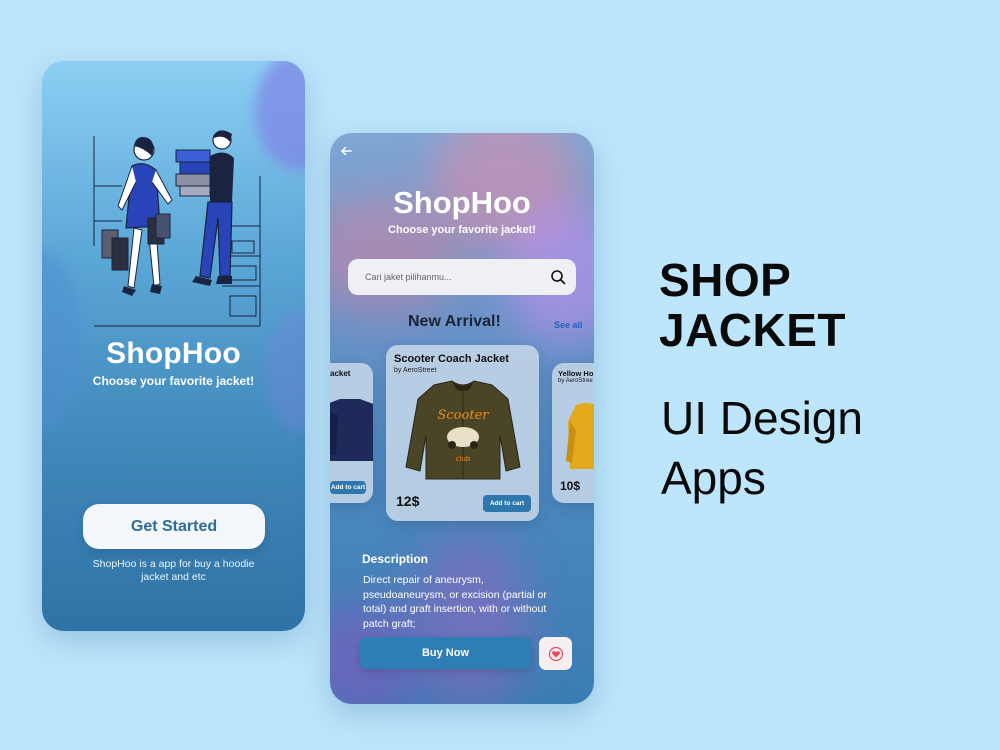 The image size is (1000, 750). Describe the element at coordinates (340, 373) in the screenshot. I see `card-title: acket` at that location.